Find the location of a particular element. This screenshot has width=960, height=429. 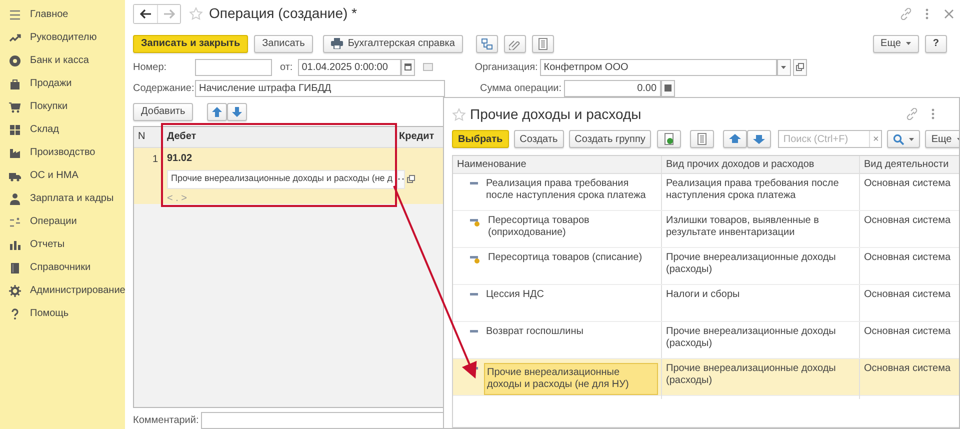

up-arrow-icon is located at coordinates (217, 111).